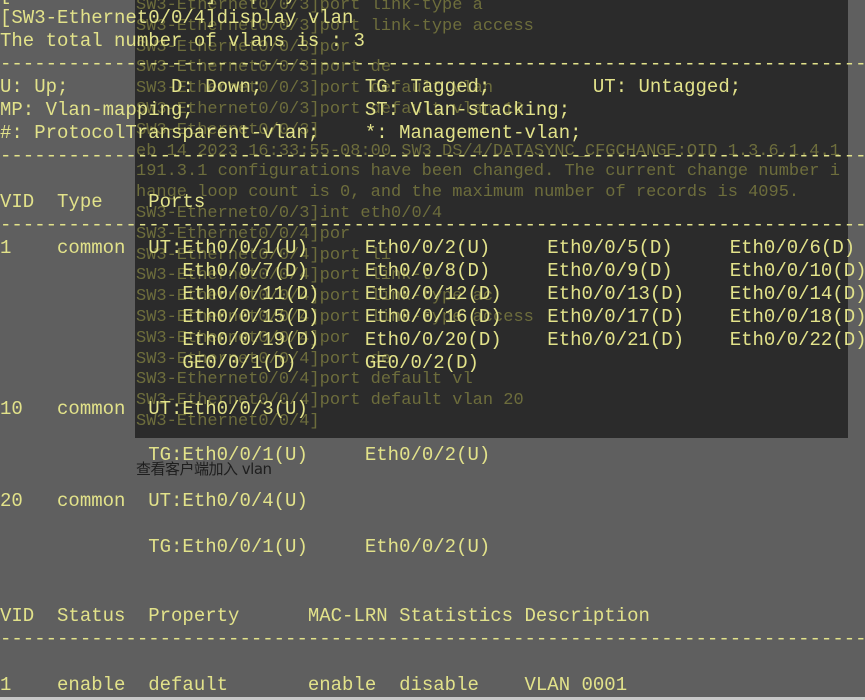  I want to click on image-caption: 查看客户端加入 vlan, so click(204, 469).